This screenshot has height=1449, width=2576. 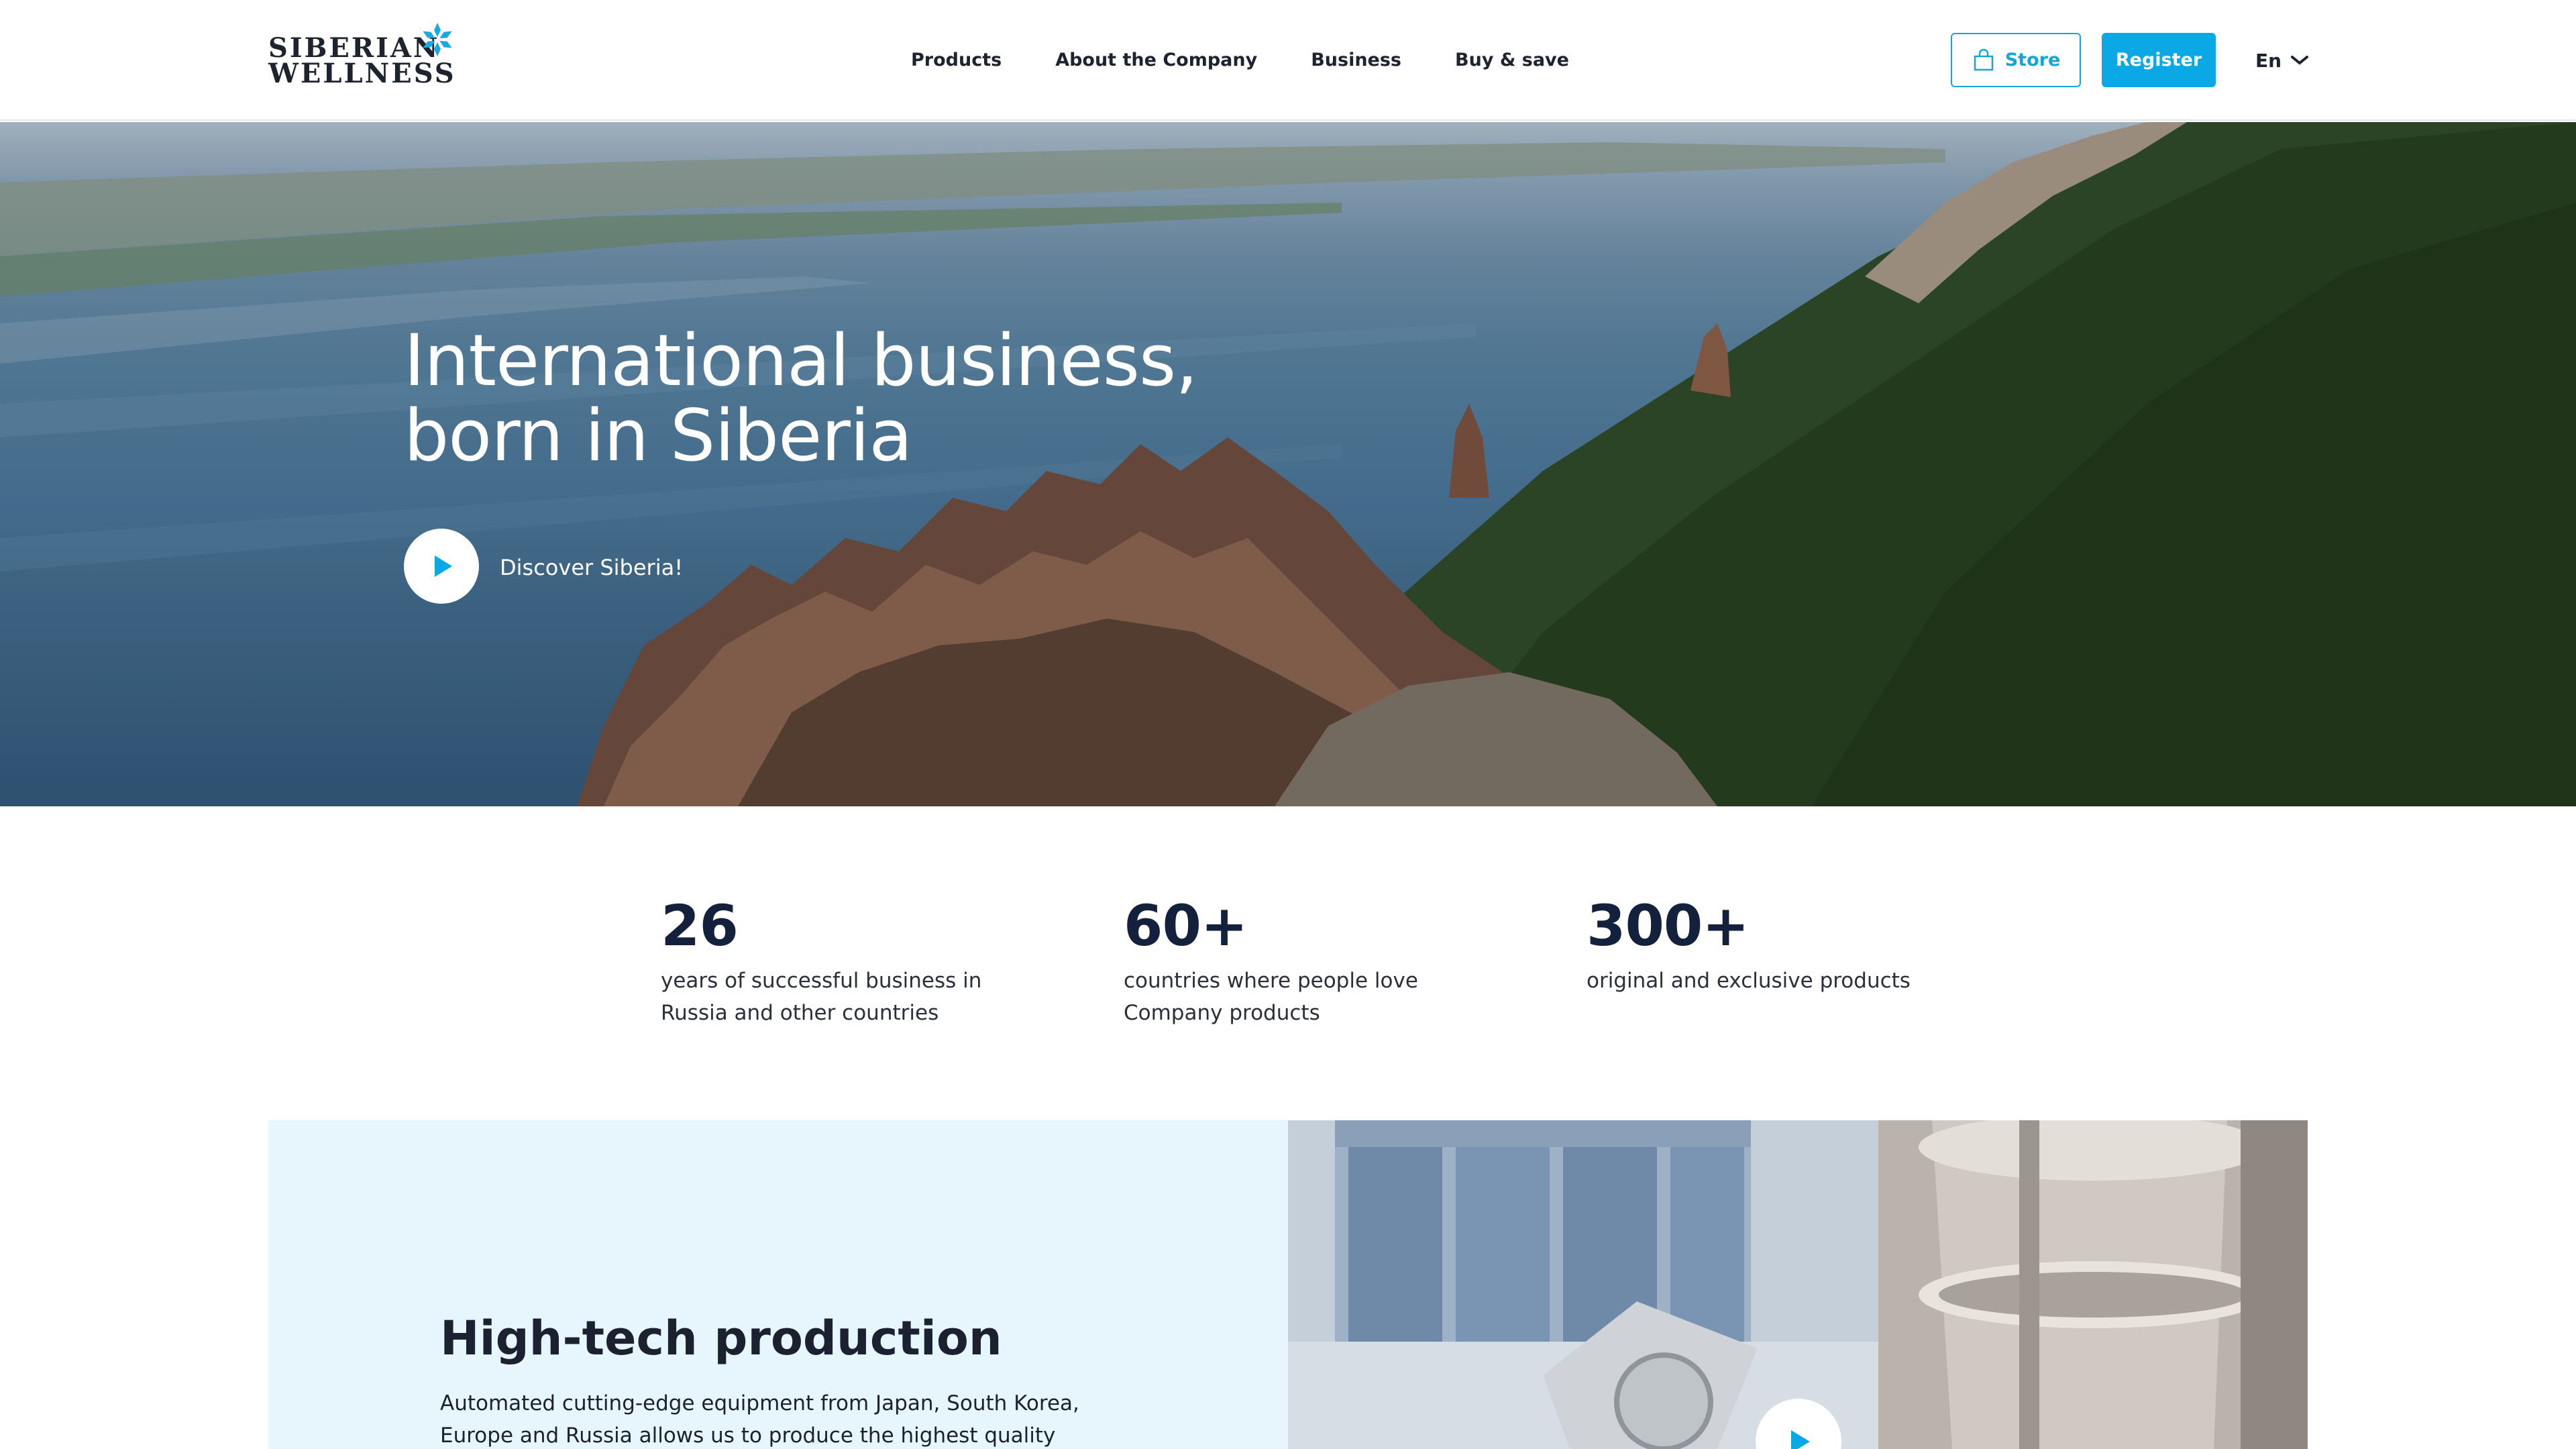 I want to click on stat-value: 60+, so click(x=1186, y=926).